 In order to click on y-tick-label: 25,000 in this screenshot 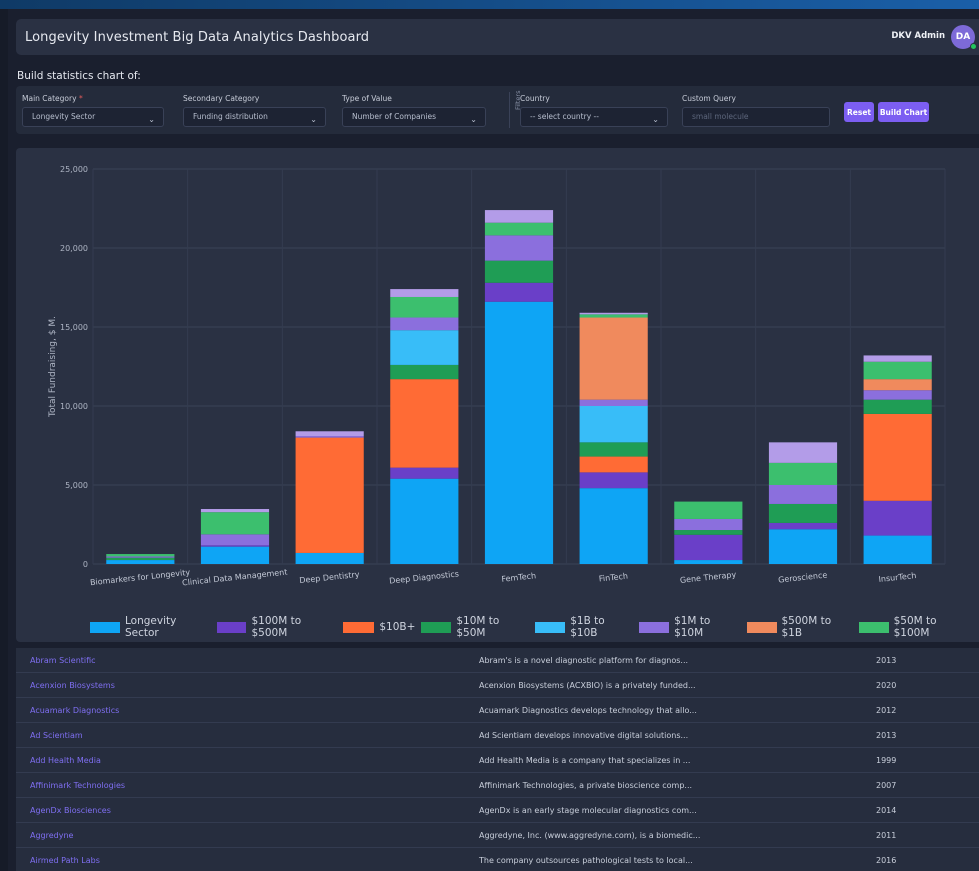, I will do `click(74, 169)`.